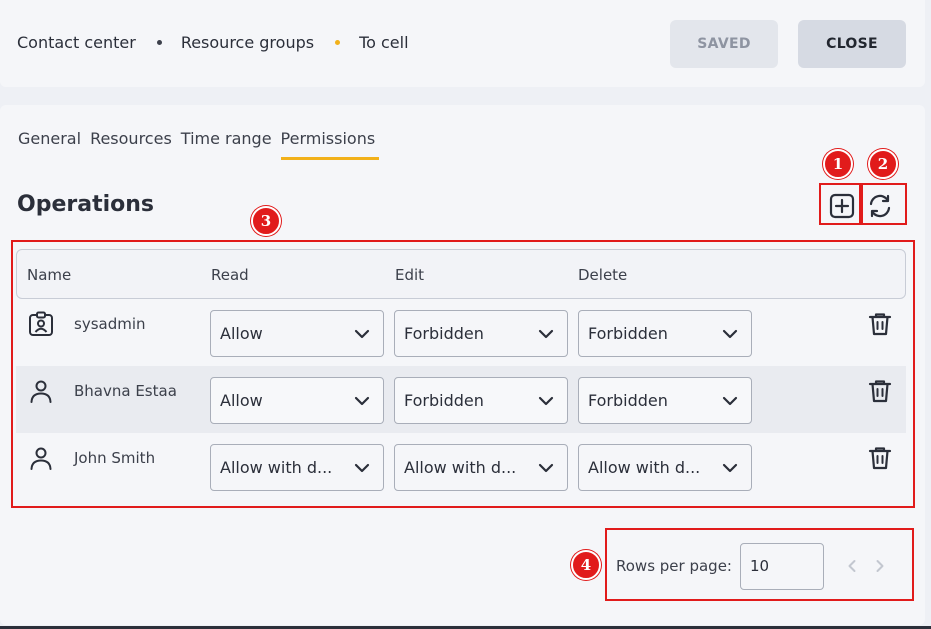 Image resolution: width=931 pixels, height=629 pixels. What do you see at coordinates (838, 164) in the screenshot?
I see `callout-badge-1: 1` at bounding box center [838, 164].